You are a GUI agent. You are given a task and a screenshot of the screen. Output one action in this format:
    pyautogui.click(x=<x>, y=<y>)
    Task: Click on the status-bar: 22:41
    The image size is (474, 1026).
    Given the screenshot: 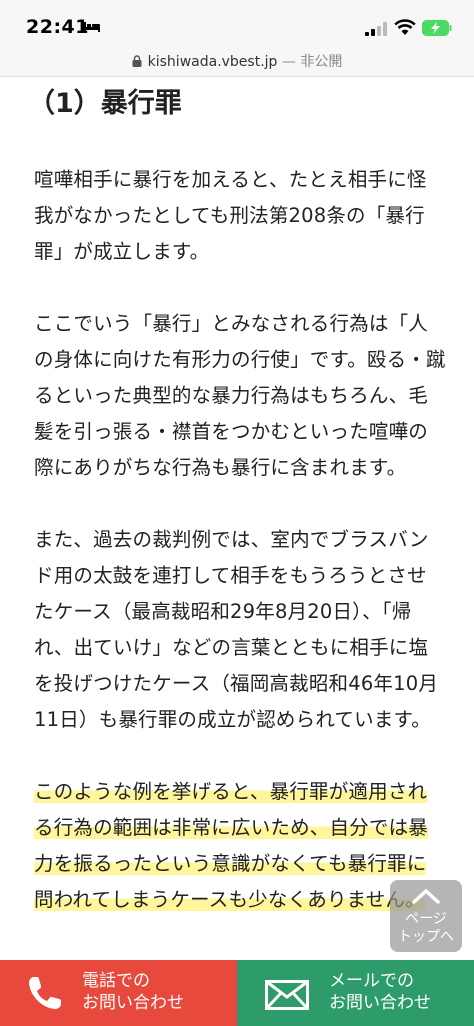 What is the action you would take?
    pyautogui.click(x=237, y=23)
    